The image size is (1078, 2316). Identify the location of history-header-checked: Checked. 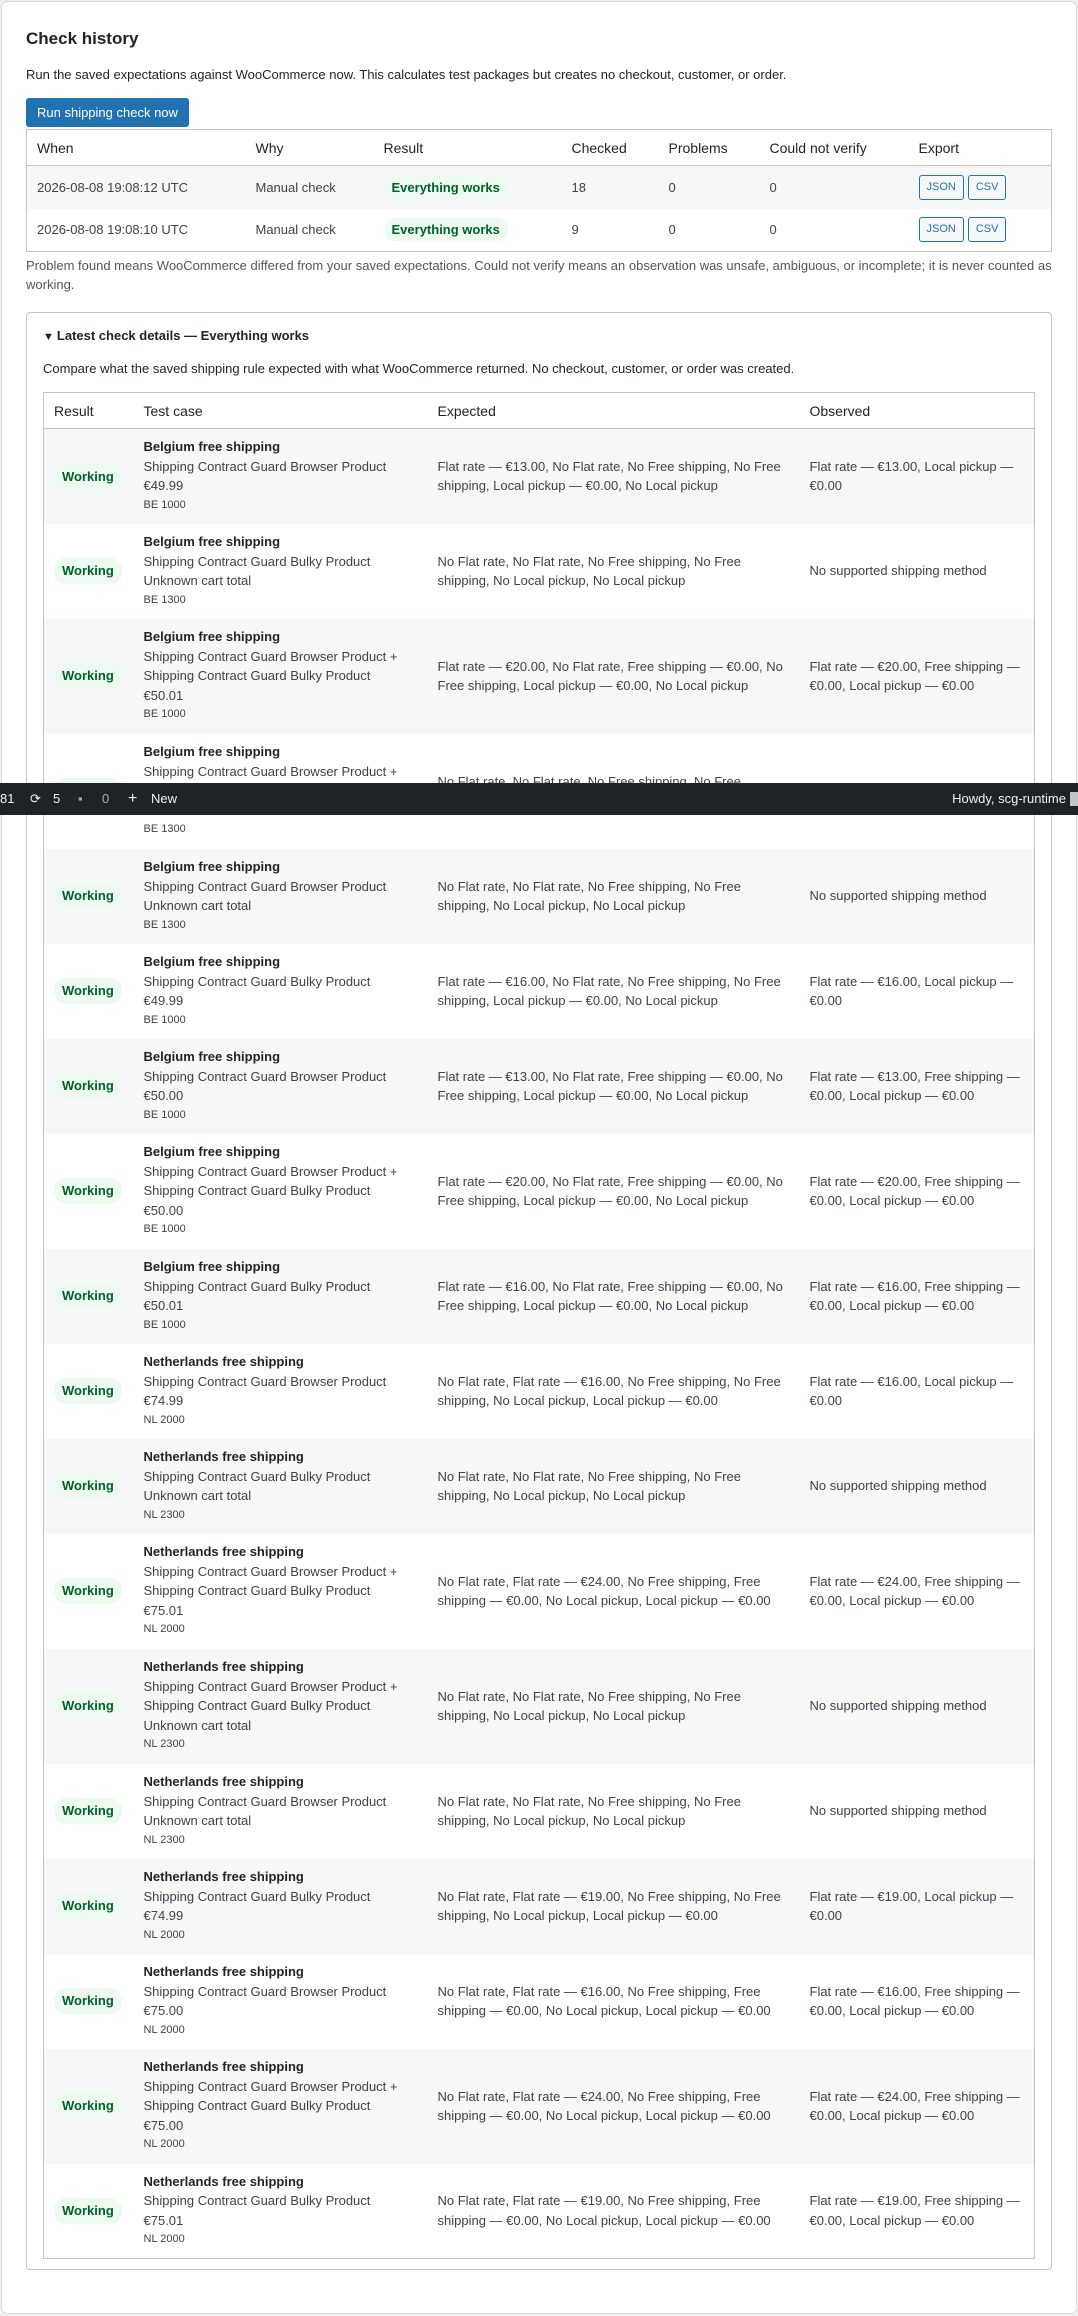
(610, 147).